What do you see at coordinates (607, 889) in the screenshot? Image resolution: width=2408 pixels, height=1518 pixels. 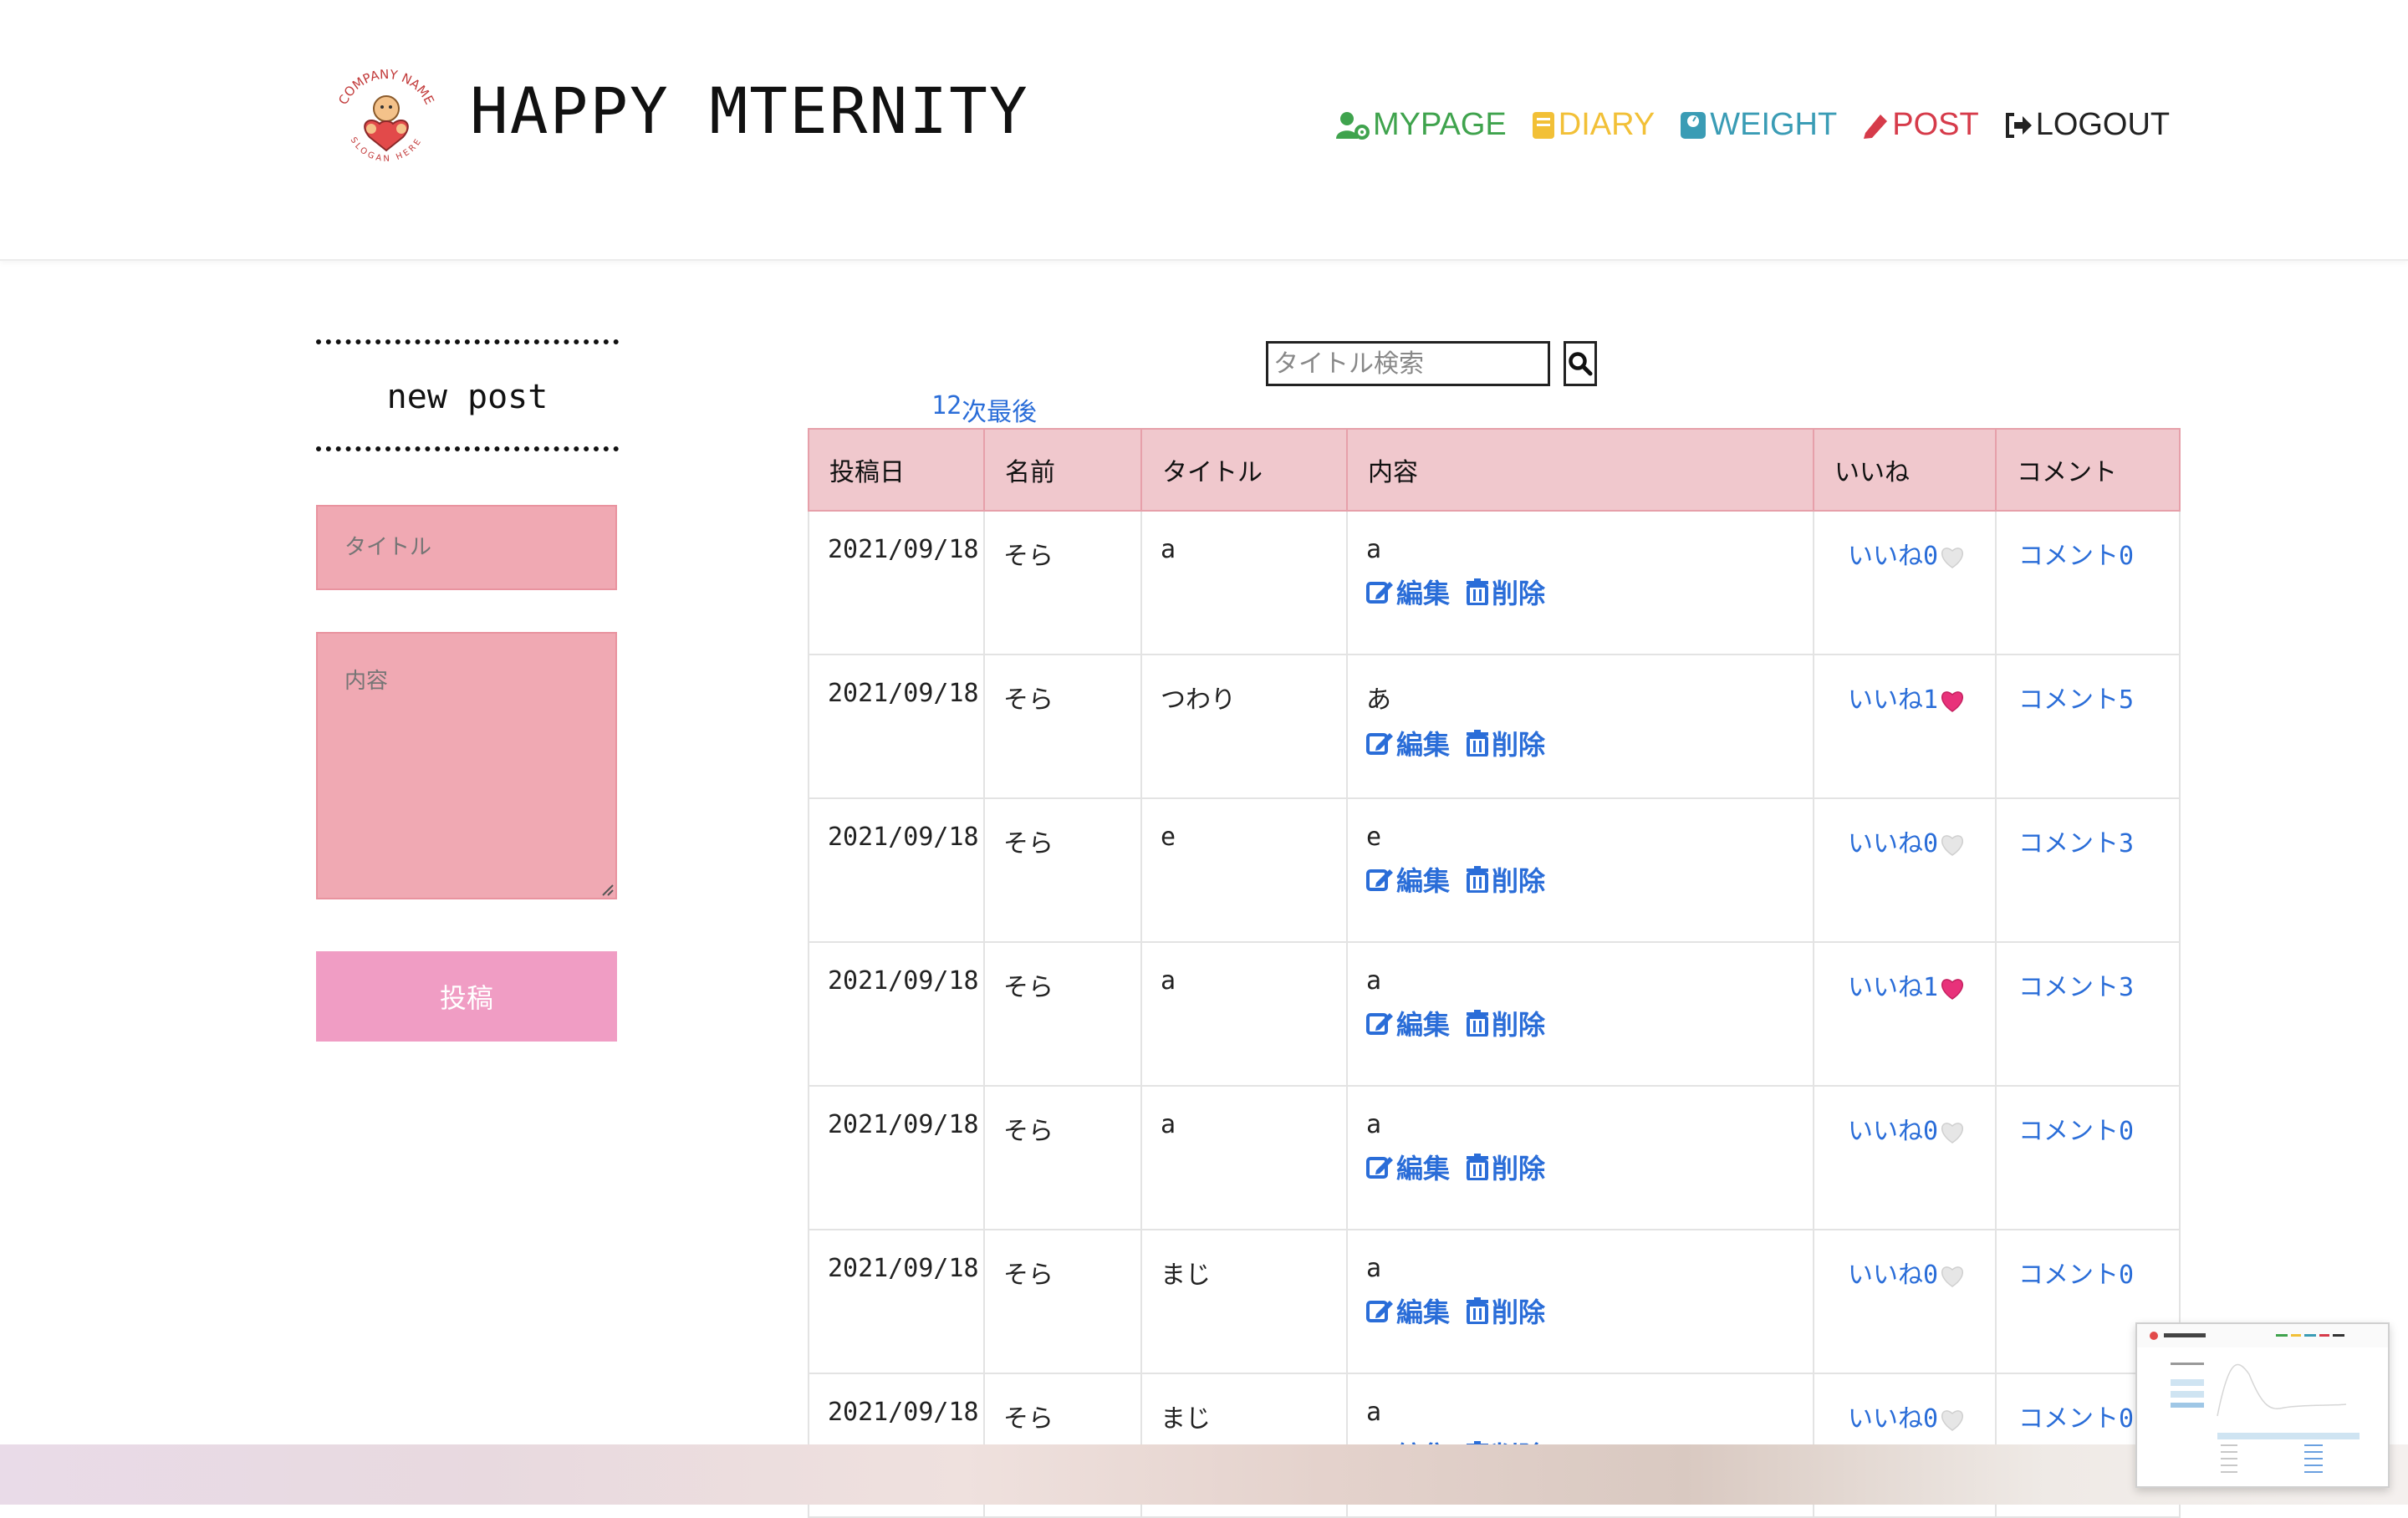 I see `resize-grip-icon` at bounding box center [607, 889].